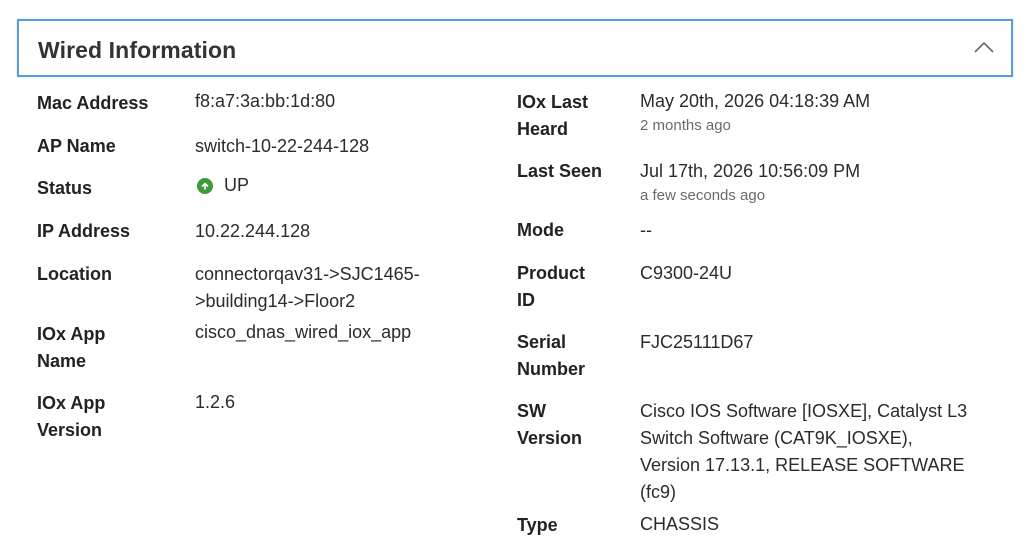  Describe the element at coordinates (755, 101) in the screenshot. I see `iox-last-heard-value: May 20th, 2026 04:18:39 AM` at that location.